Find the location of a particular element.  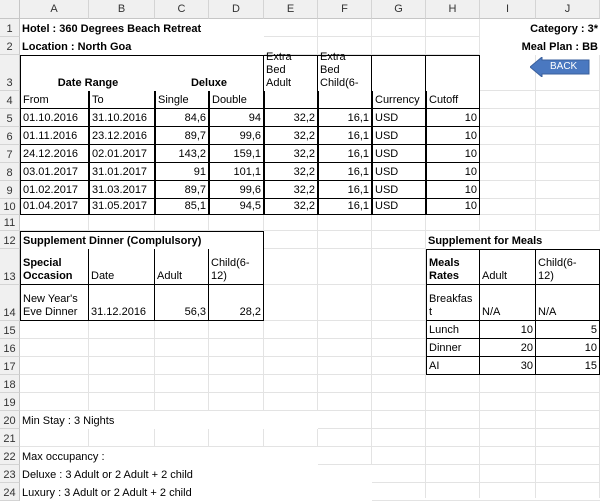

currency-header-blank is located at coordinates (399, 73).